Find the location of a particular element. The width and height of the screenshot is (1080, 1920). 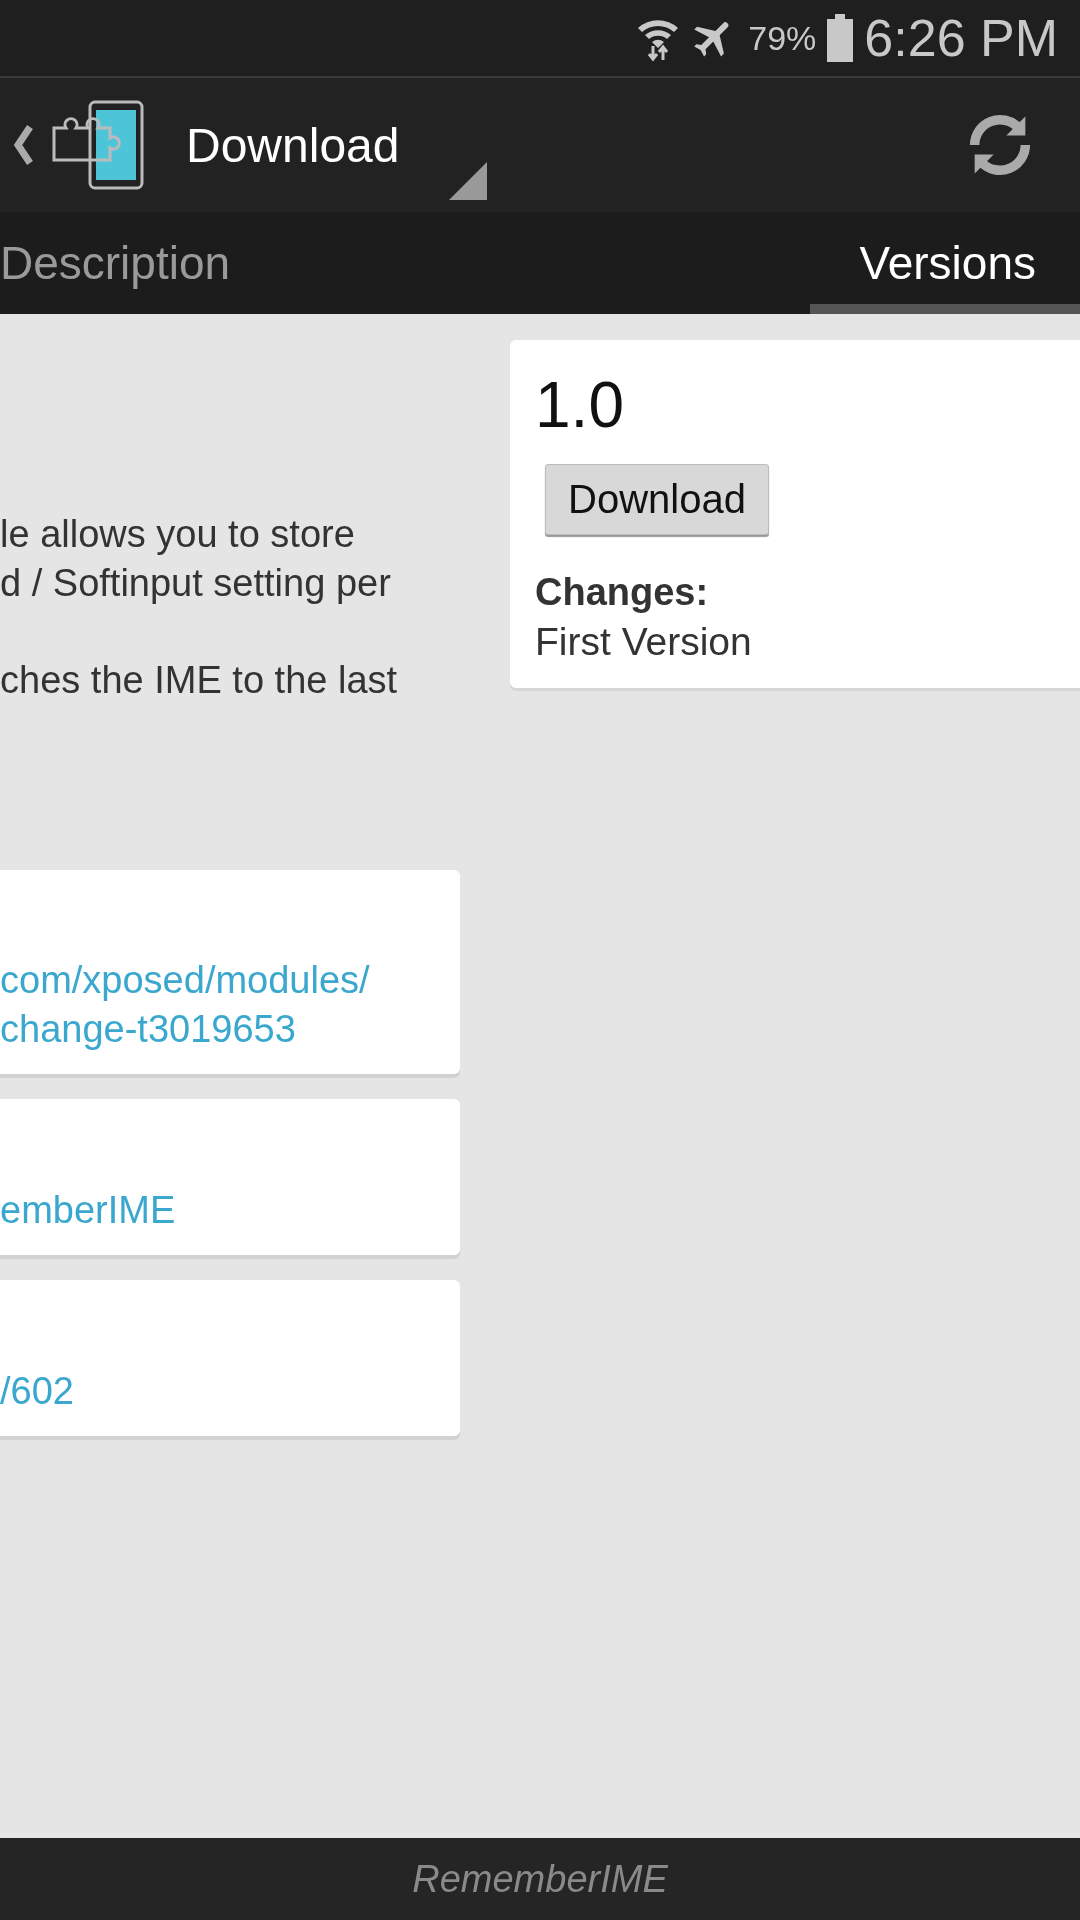

download-button: Download is located at coordinates (657, 499).